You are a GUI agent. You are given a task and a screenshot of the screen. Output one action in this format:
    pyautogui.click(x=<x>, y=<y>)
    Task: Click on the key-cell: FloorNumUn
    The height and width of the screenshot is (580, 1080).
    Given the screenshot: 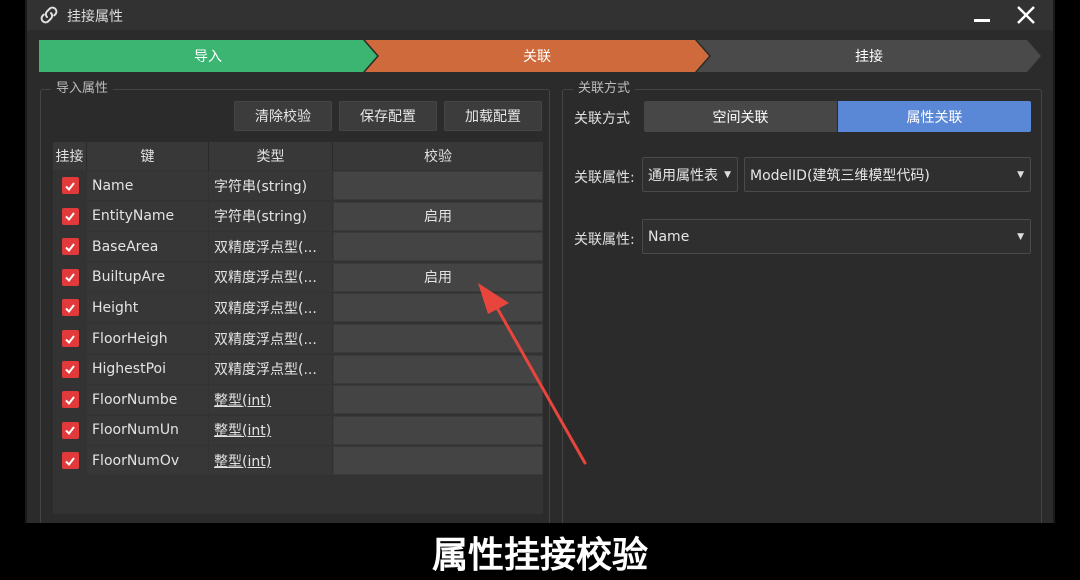 What is the action you would take?
    pyautogui.click(x=147, y=430)
    